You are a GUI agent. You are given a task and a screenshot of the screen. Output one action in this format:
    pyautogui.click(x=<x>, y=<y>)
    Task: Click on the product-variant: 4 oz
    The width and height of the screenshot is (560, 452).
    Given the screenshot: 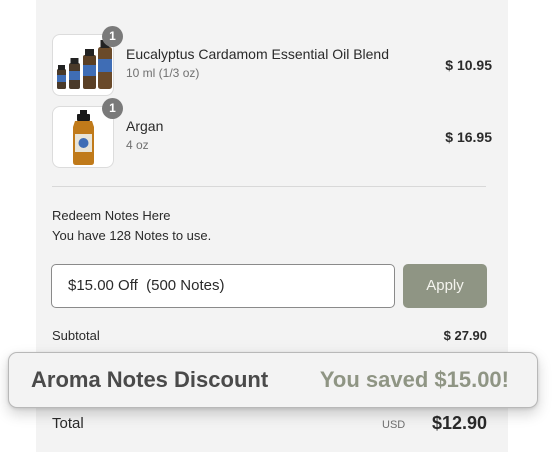 What is the action you would take?
    pyautogui.click(x=137, y=145)
    